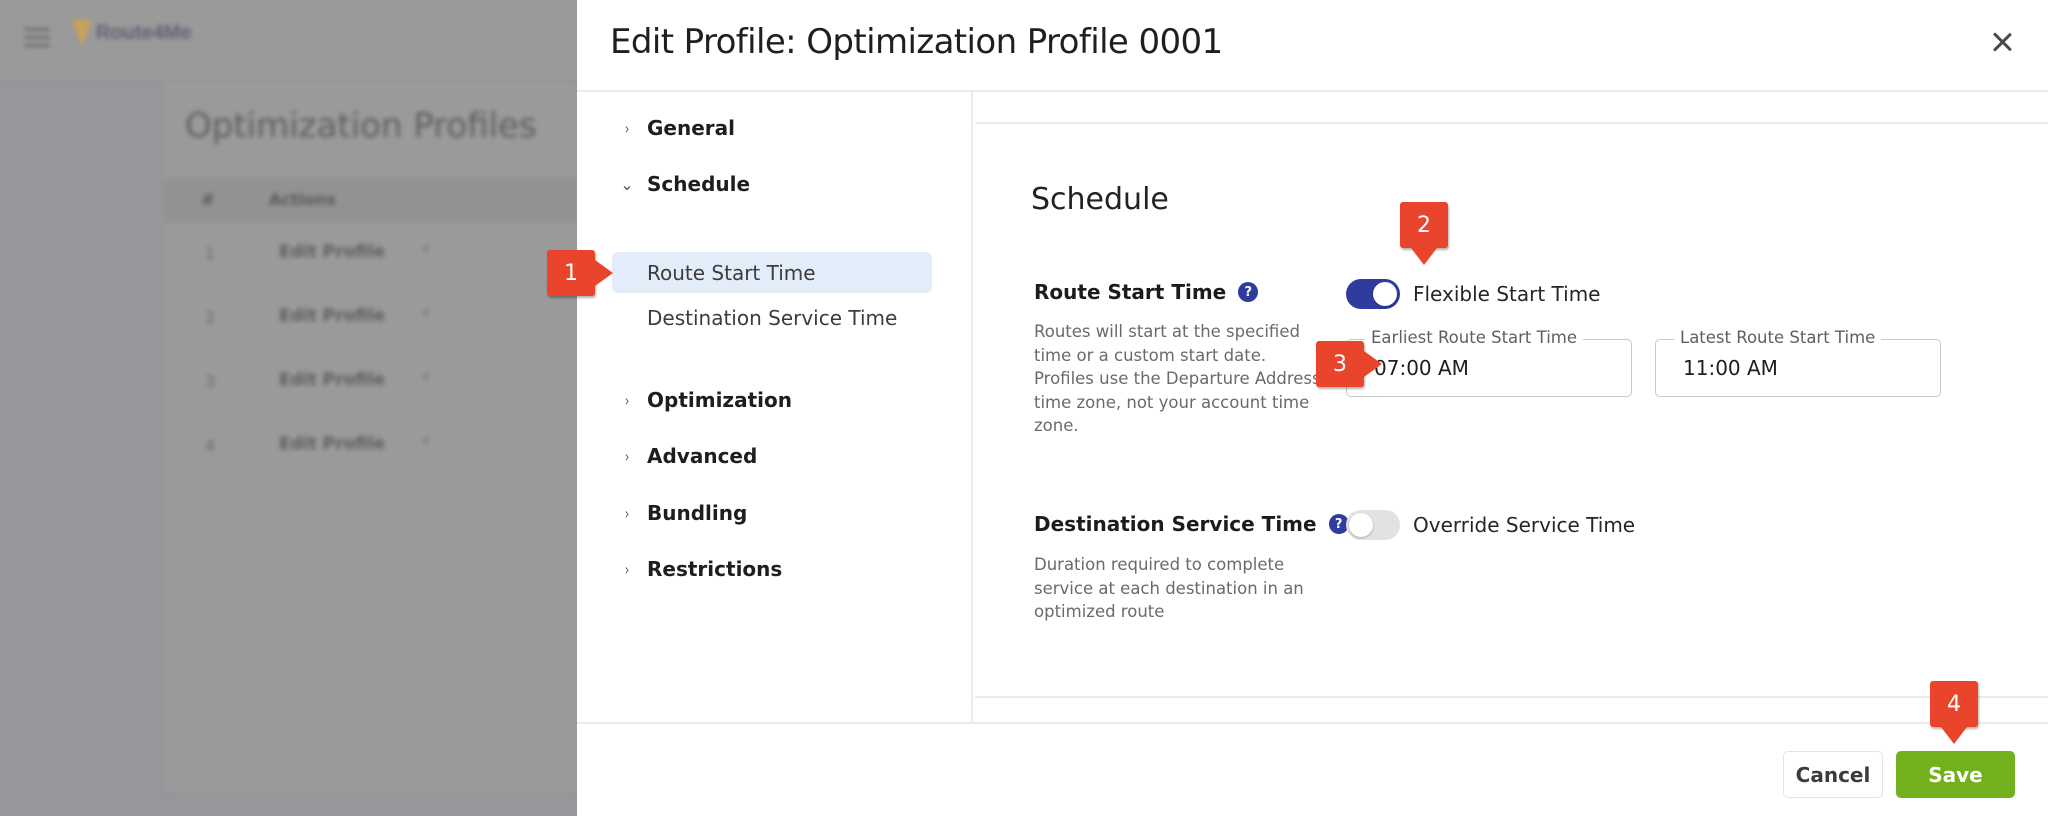 The width and height of the screenshot is (2048, 816). I want to click on step-marker-4: 4, so click(1954, 704).